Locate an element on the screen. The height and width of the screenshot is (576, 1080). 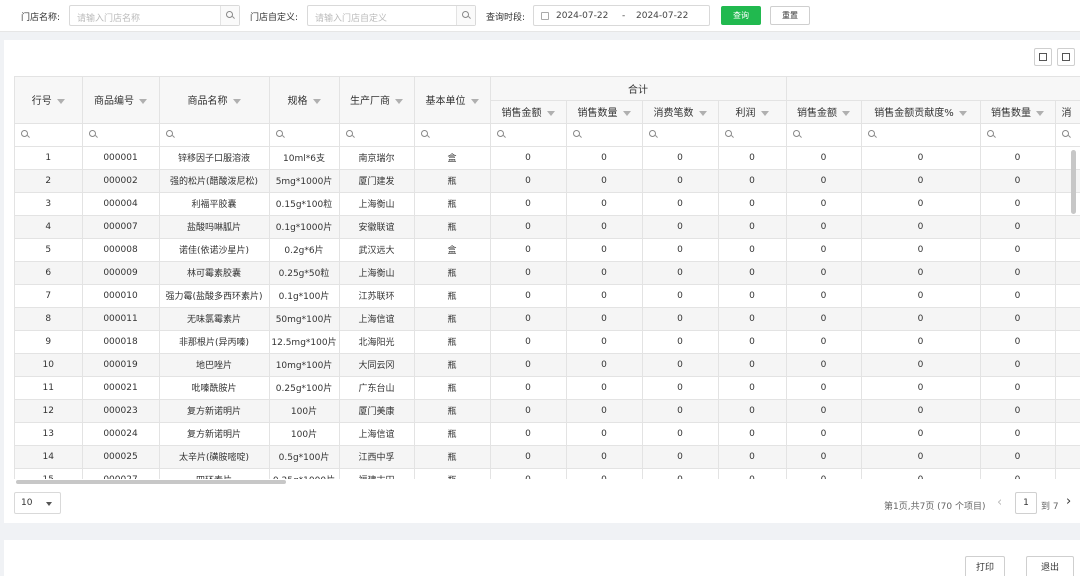
col-store-amount: 销售金额 is located at coordinates (824, 112).